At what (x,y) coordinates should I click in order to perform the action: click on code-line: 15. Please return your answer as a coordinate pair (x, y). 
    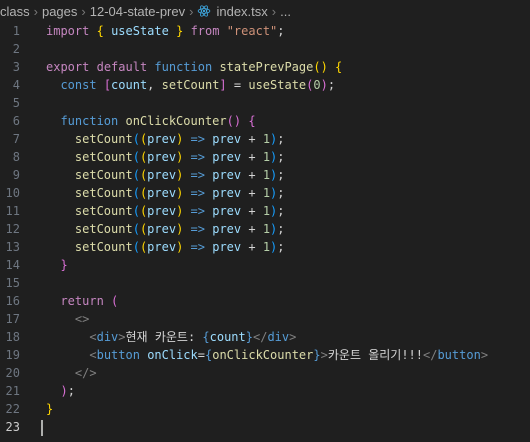
    Looking at the image, I should click on (265, 283).